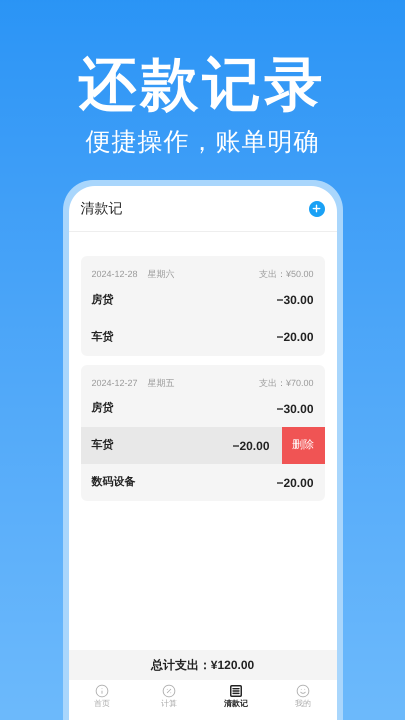 The width and height of the screenshot is (405, 720). I want to click on date-text: 2024-12-27, so click(115, 383).